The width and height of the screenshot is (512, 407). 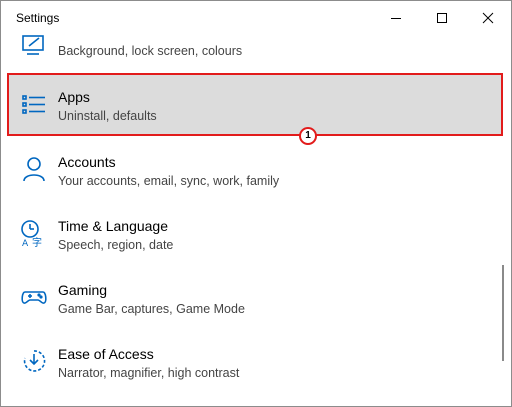 What do you see at coordinates (38, 18) in the screenshot?
I see `window-title: Settings` at bounding box center [38, 18].